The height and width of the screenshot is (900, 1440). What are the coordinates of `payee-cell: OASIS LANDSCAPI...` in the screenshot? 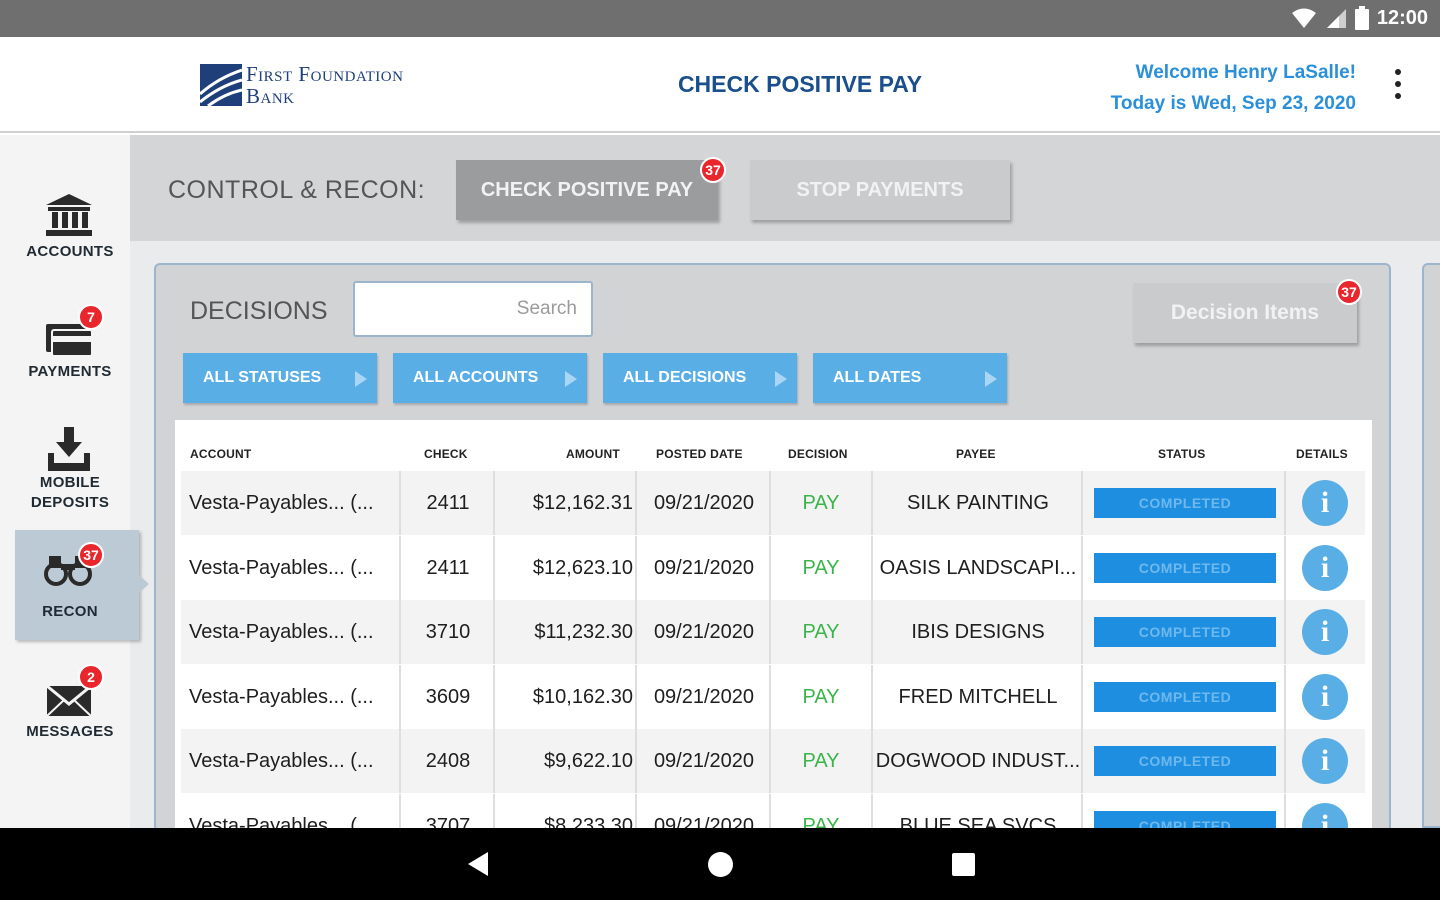 It's located at (978, 567).